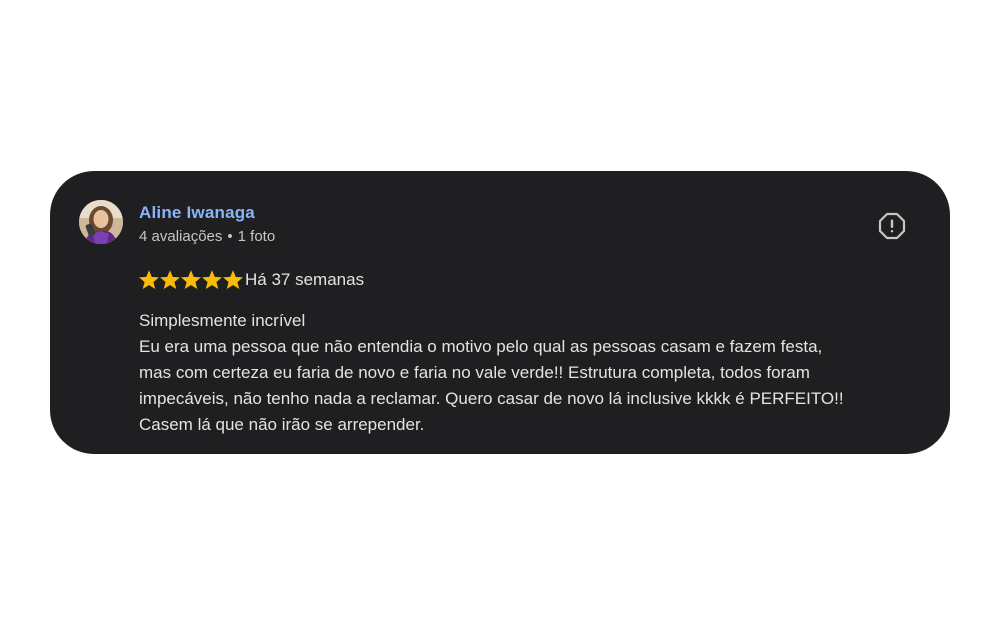 The height and width of the screenshot is (625, 1000). Describe the element at coordinates (197, 213) in the screenshot. I see `author-name: Aline Iwanaga` at that location.